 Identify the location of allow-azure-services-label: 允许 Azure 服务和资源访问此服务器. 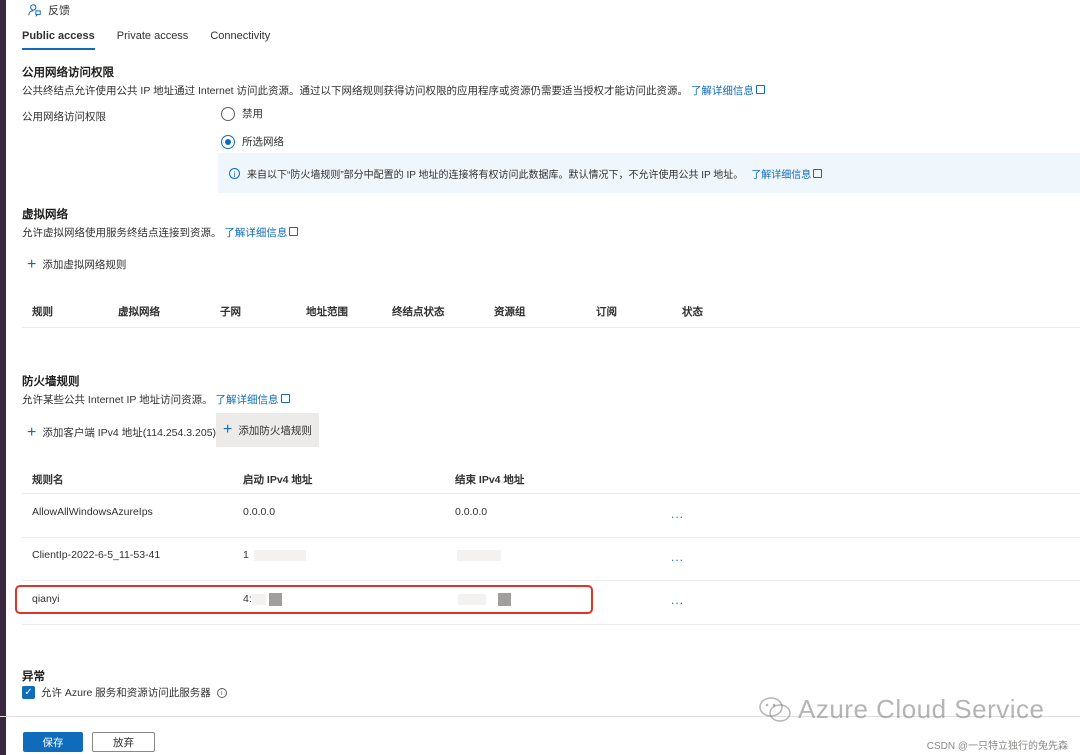
(126, 693).